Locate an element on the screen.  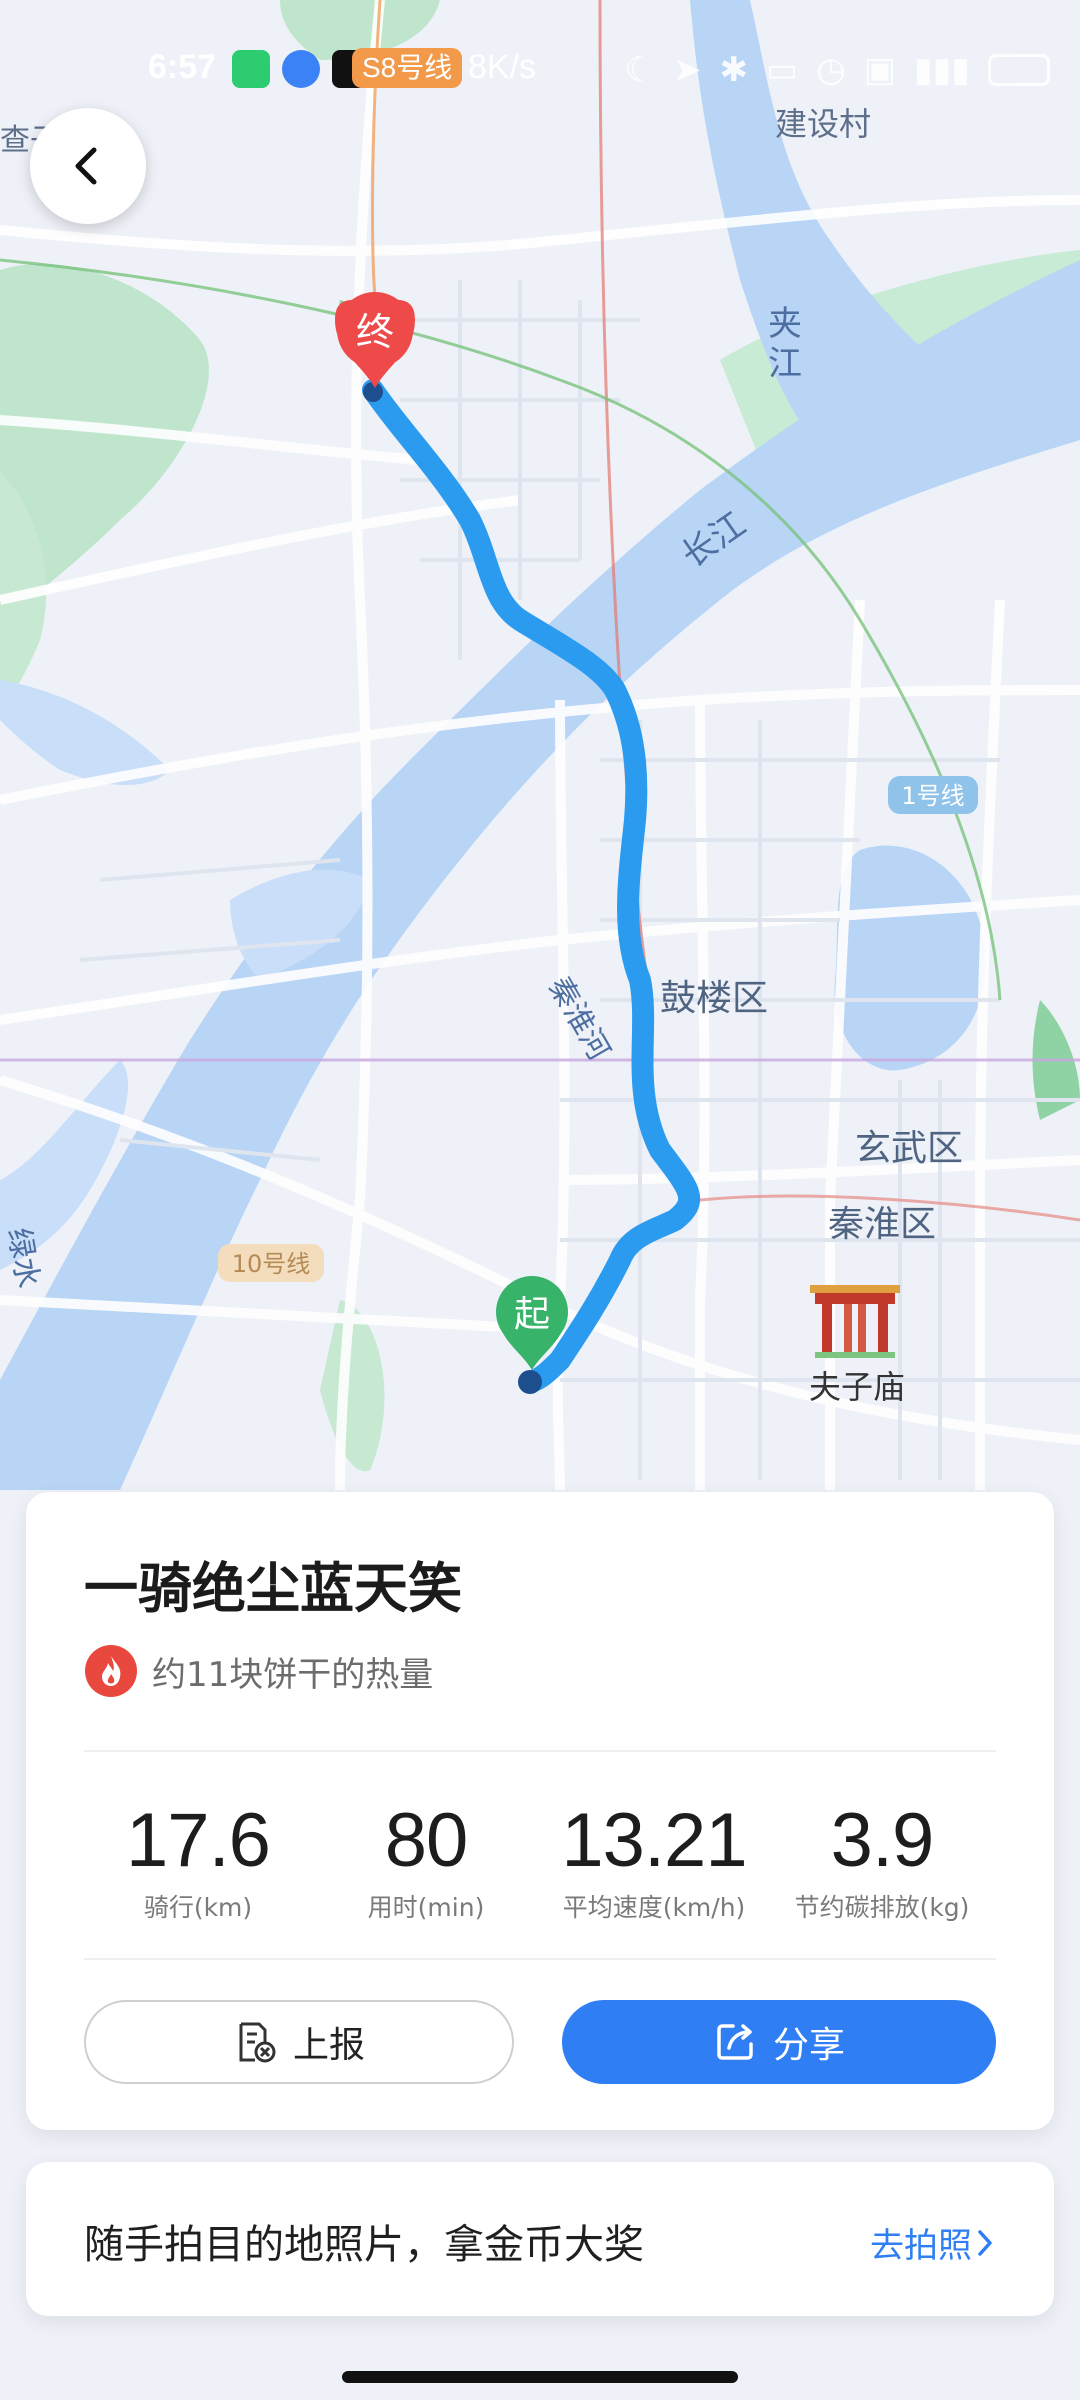
label-gulou: 鼓楼区 is located at coordinates (714, 998).